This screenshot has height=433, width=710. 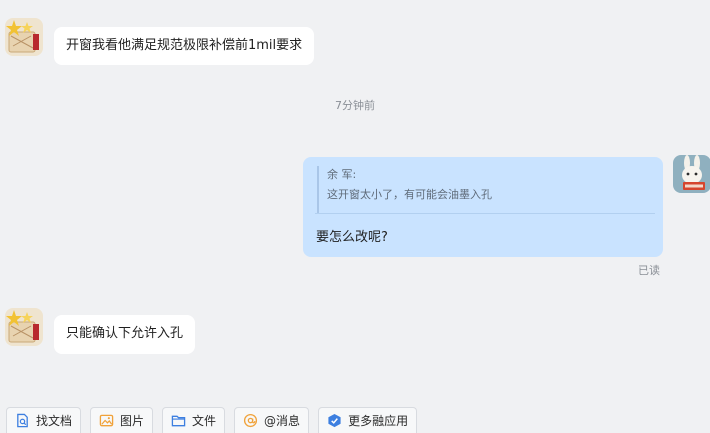 I want to click on message-bubble: 开窗我看他满足规范极限补偿前1mil要求, so click(x=184, y=46).